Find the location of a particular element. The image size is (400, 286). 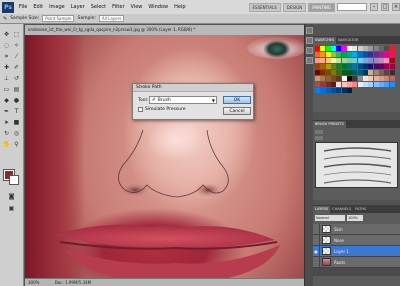

crop-tool-icon: ⌗ is located at coordinates (6, 56).